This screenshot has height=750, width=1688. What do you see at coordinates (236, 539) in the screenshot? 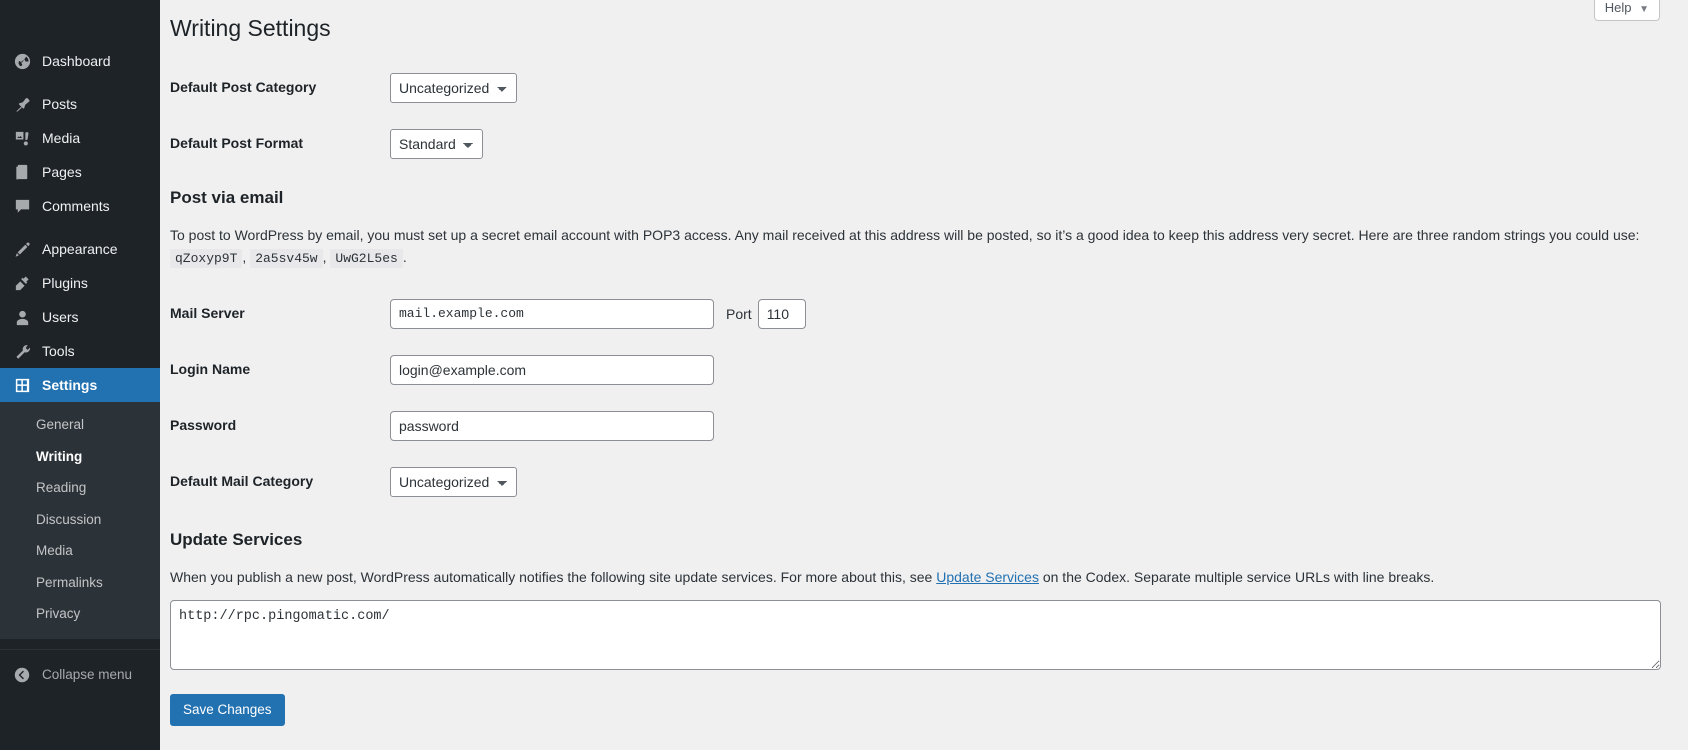
I see `update-services-heading: Update Services` at bounding box center [236, 539].